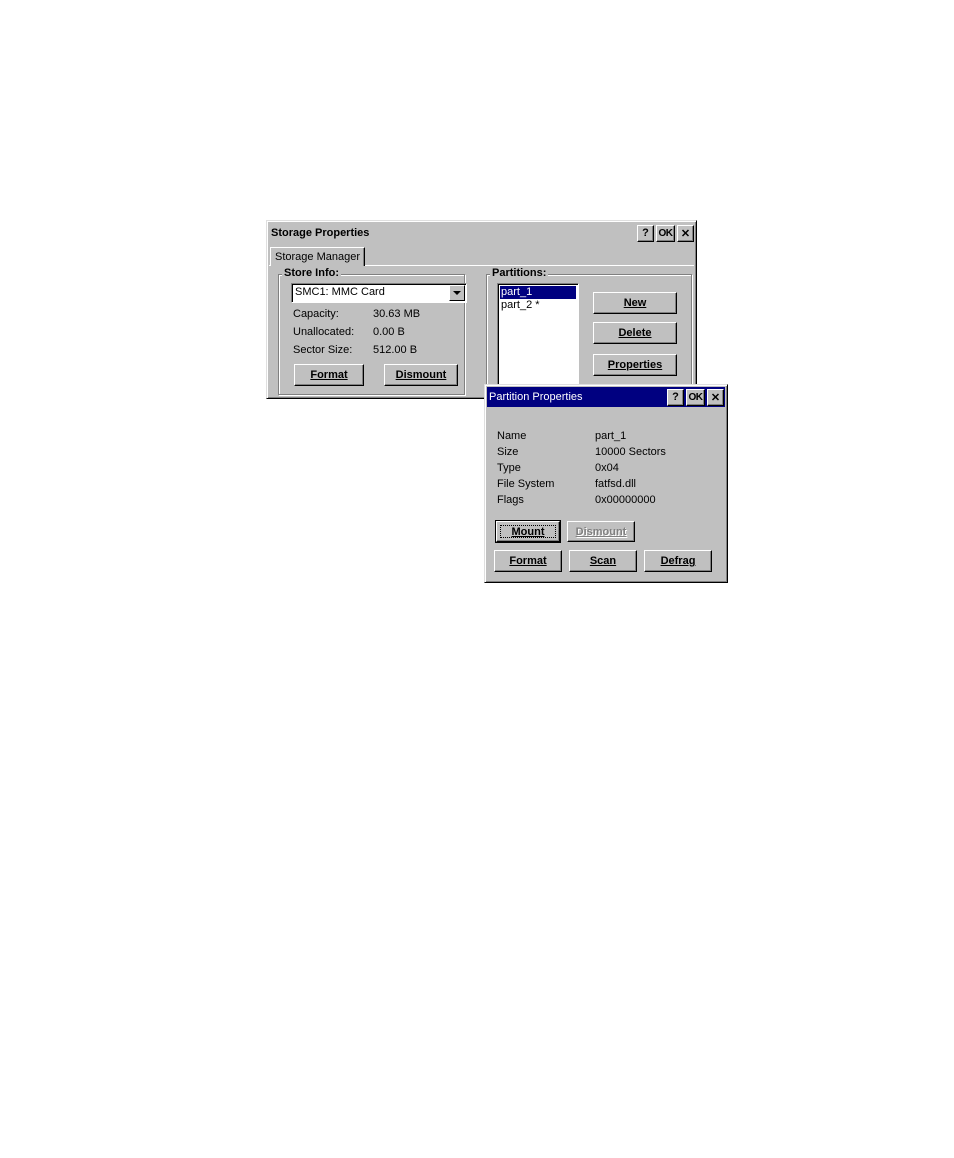 The image size is (954, 1158). What do you see at coordinates (517, 292) in the screenshot?
I see `list-item-label: part_1` at bounding box center [517, 292].